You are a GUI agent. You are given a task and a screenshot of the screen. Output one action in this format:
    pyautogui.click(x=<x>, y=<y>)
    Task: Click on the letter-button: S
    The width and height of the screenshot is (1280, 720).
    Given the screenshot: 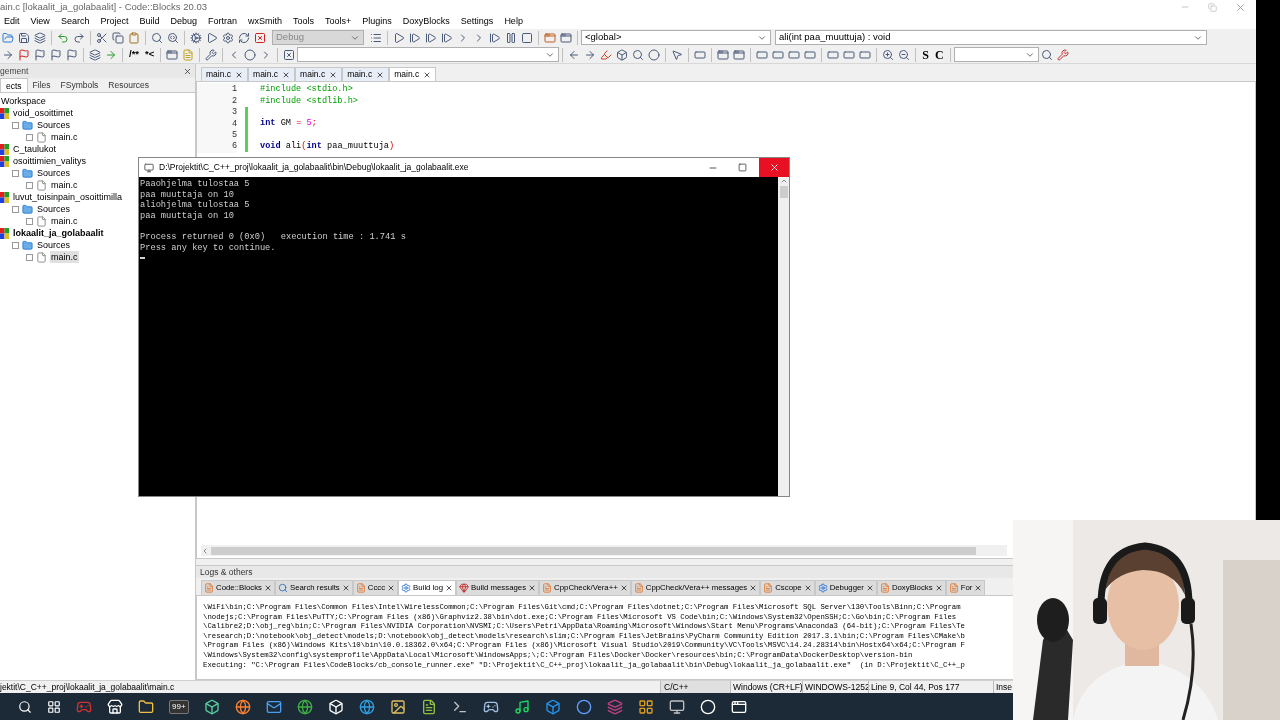 What is the action you would take?
    pyautogui.click(x=925, y=54)
    